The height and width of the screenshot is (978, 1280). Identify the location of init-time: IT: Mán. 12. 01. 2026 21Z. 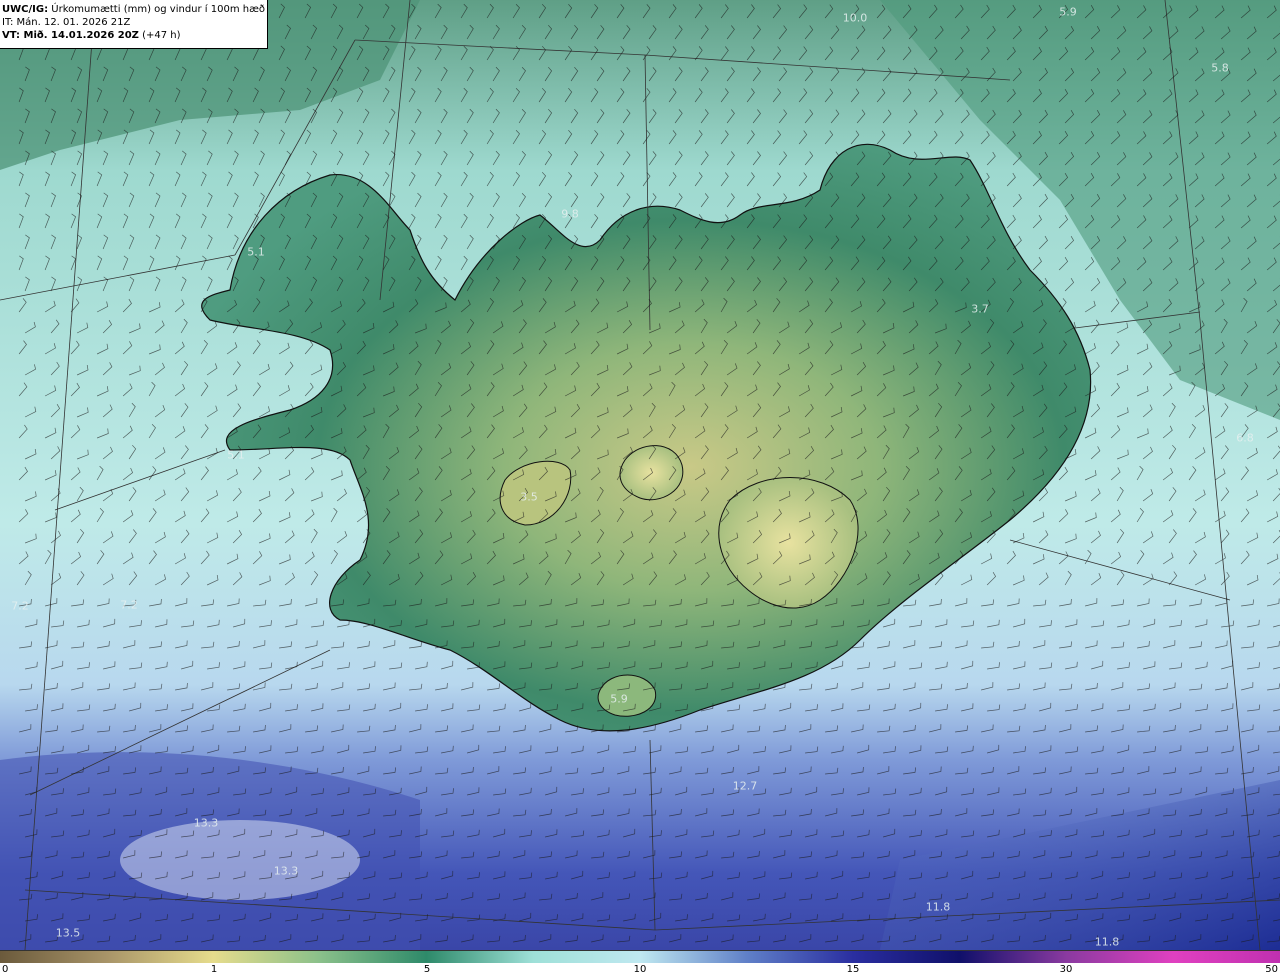
(66, 22).